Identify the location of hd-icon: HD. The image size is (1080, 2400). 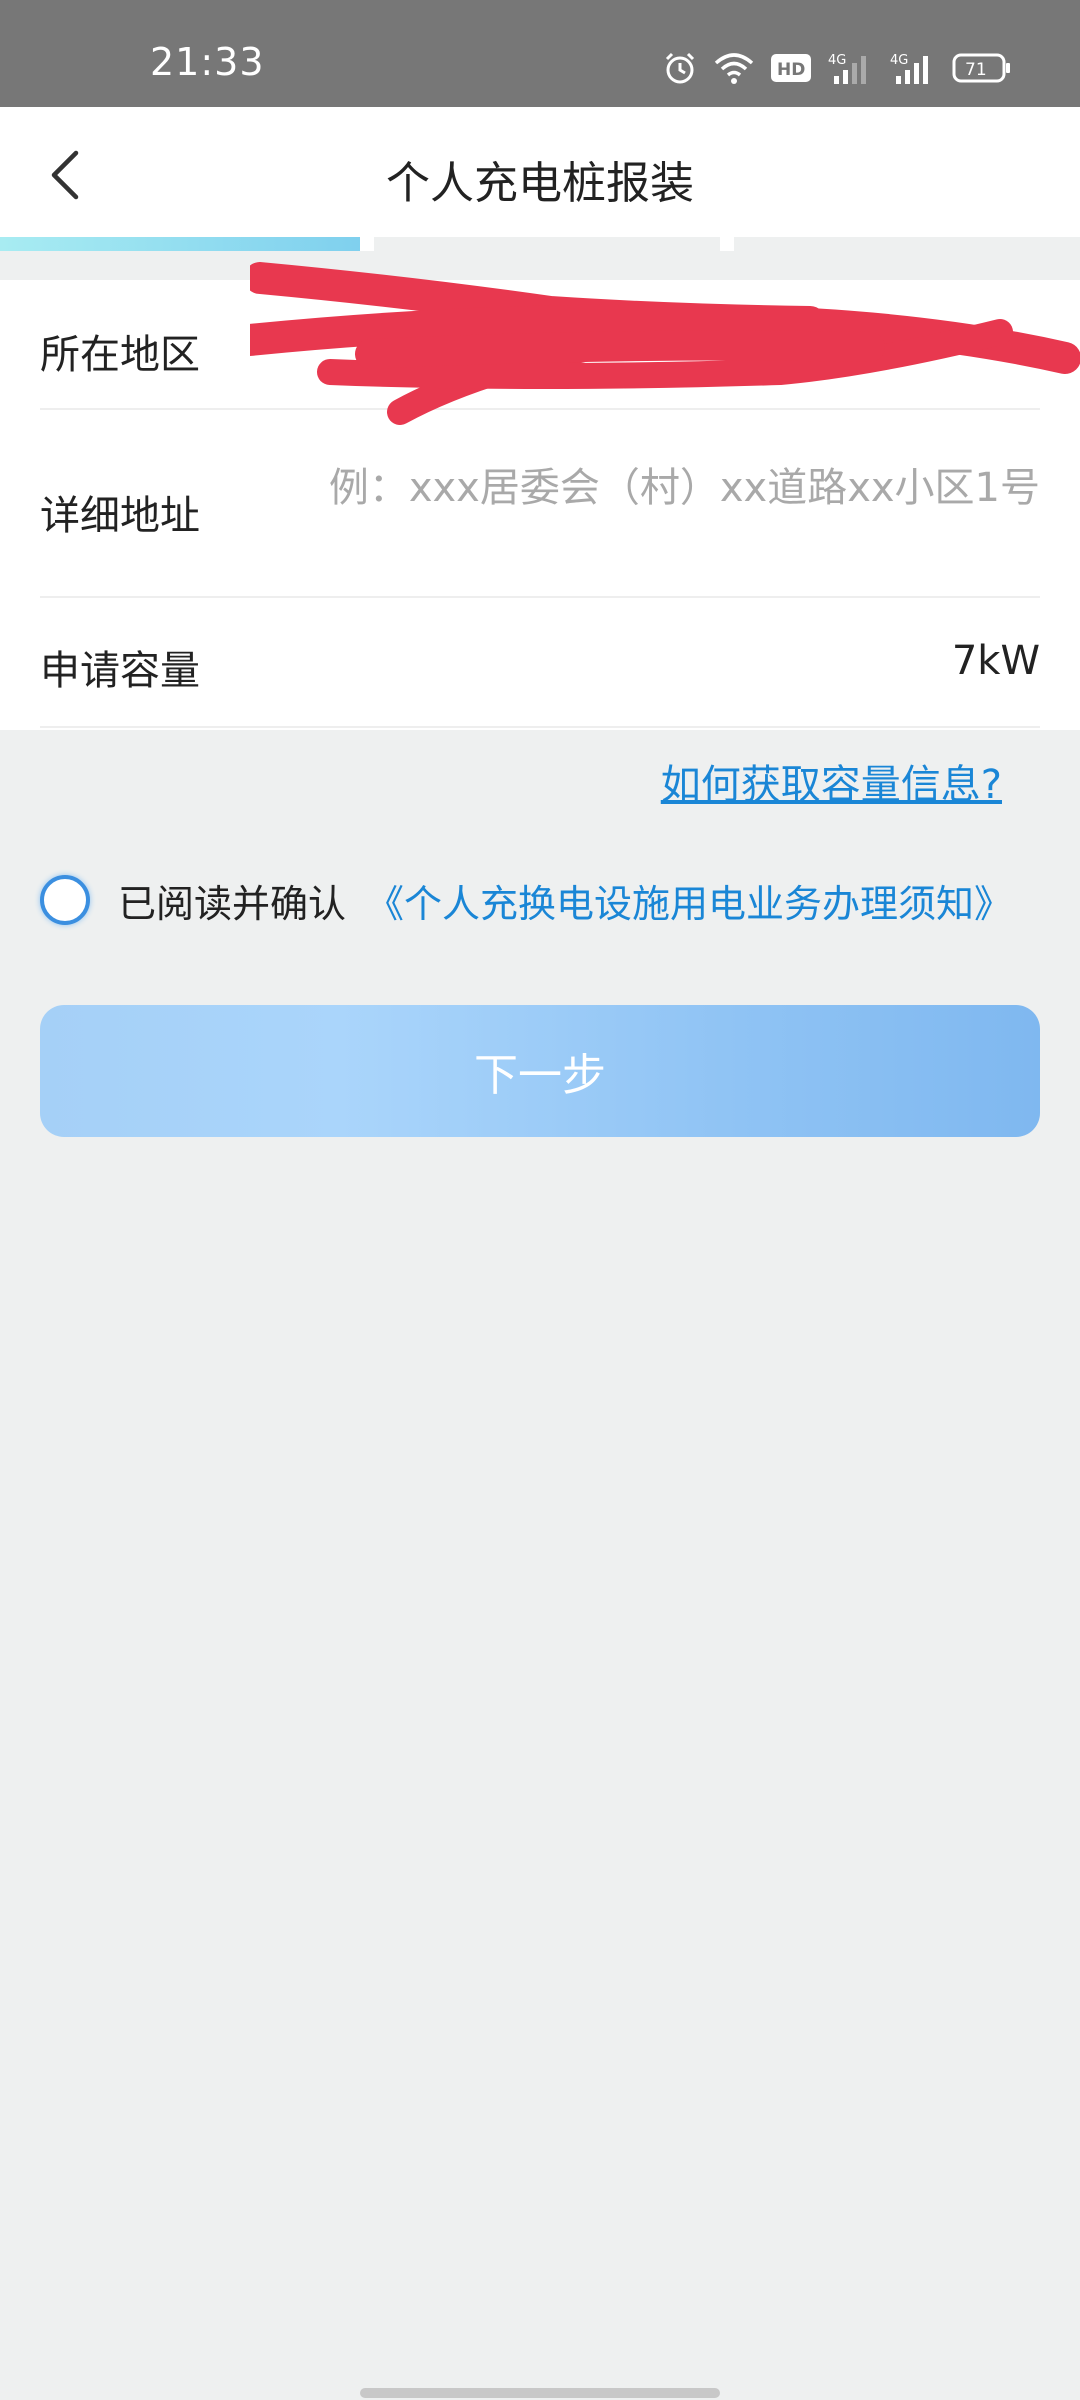
(791, 68).